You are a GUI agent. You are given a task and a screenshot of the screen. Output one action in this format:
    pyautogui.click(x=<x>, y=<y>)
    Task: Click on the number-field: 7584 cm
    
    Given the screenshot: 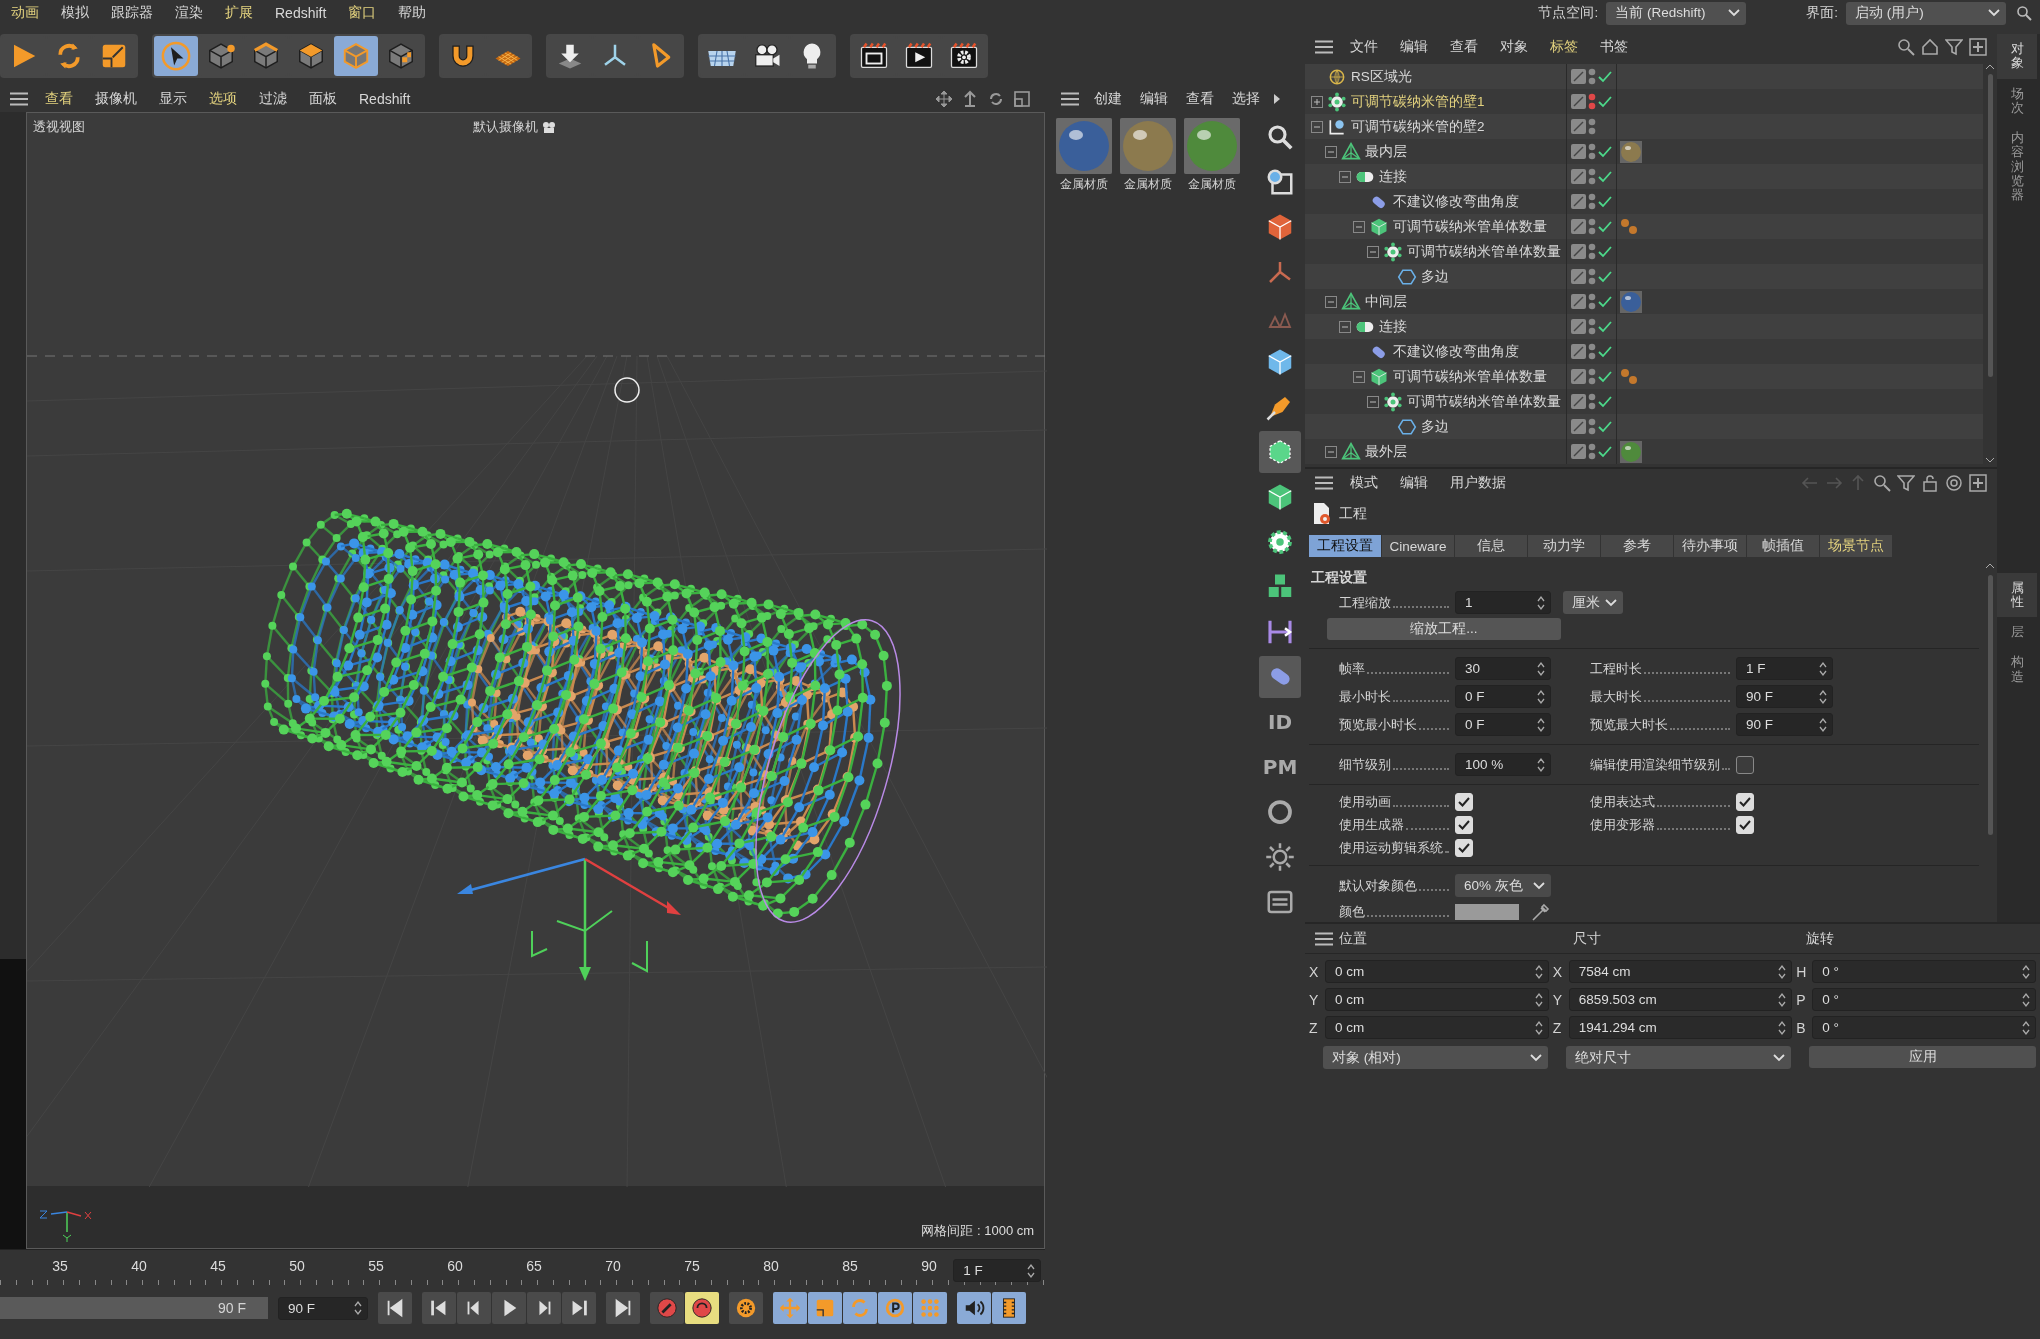 What is the action you would take?
    pyautogui.click(x=1680, y=971)
    